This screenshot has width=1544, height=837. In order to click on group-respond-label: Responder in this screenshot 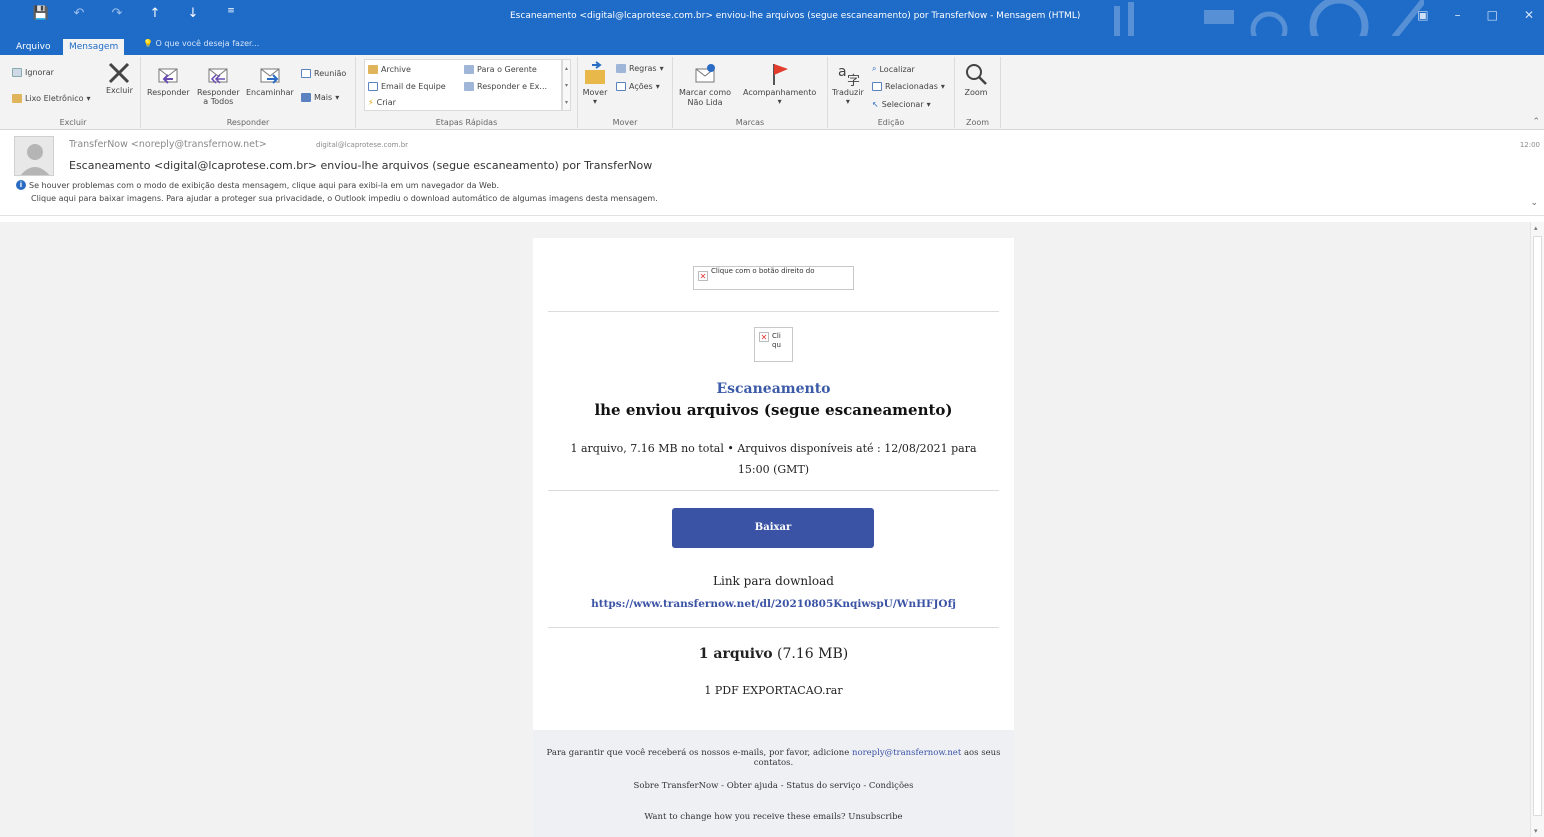, I will do `click(248, 122)`.